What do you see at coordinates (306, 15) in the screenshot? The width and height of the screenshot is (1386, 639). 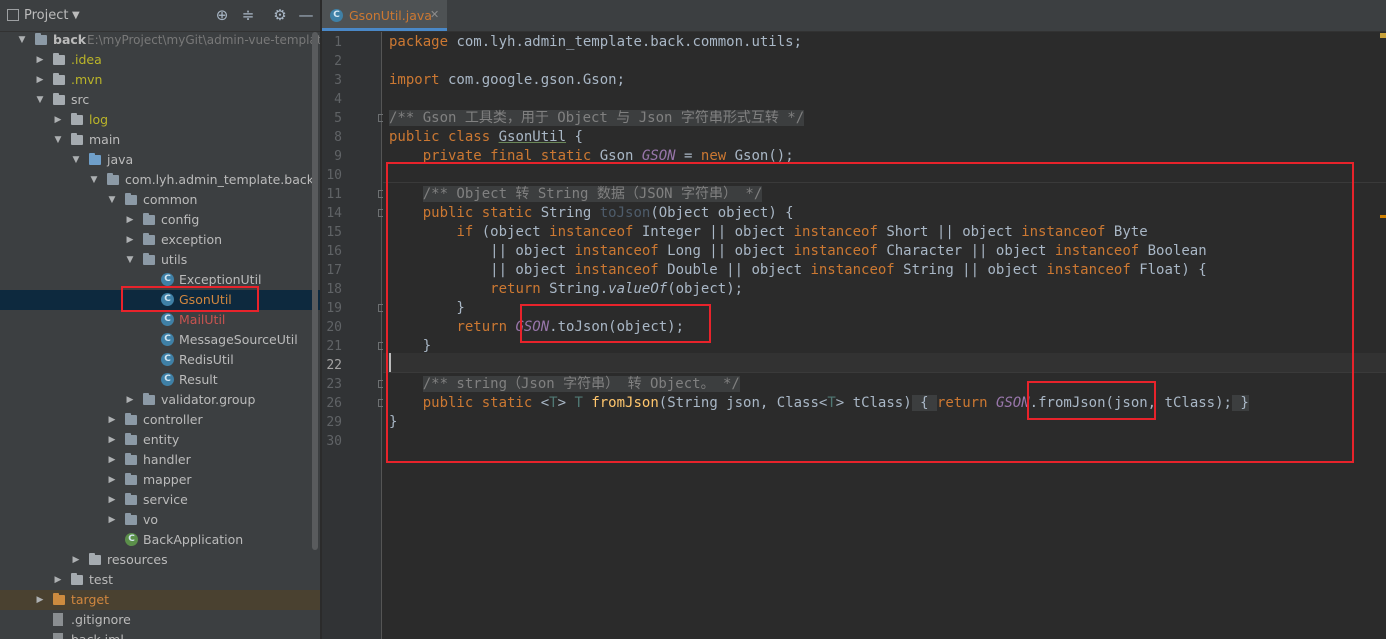 I see `hide-panel-icon: —` at bounding box center [306, 15].